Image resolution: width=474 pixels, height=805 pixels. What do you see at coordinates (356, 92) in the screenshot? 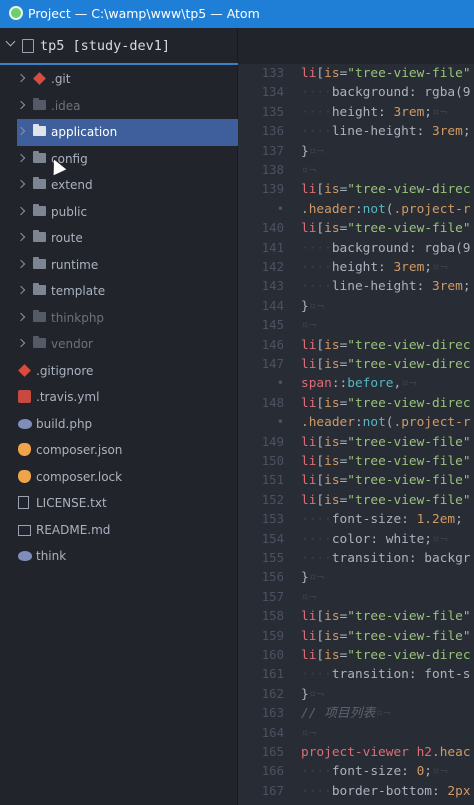
I see `code-line: 134 ····background: rgba(9` at bounding box center [356, 92].